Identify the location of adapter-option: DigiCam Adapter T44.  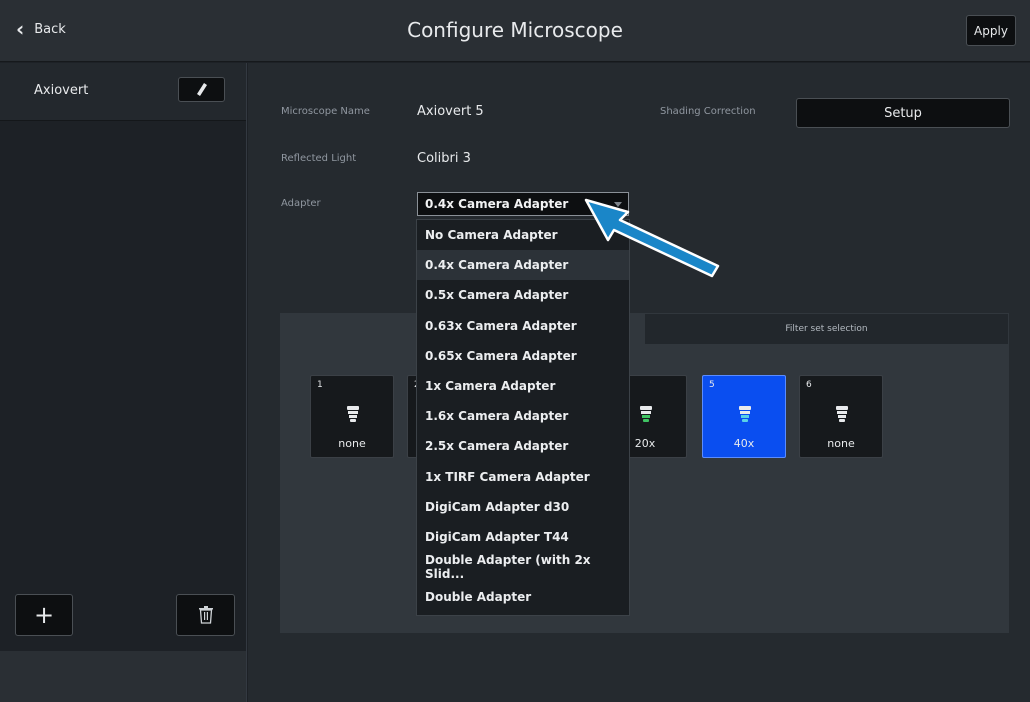
(523, 537).